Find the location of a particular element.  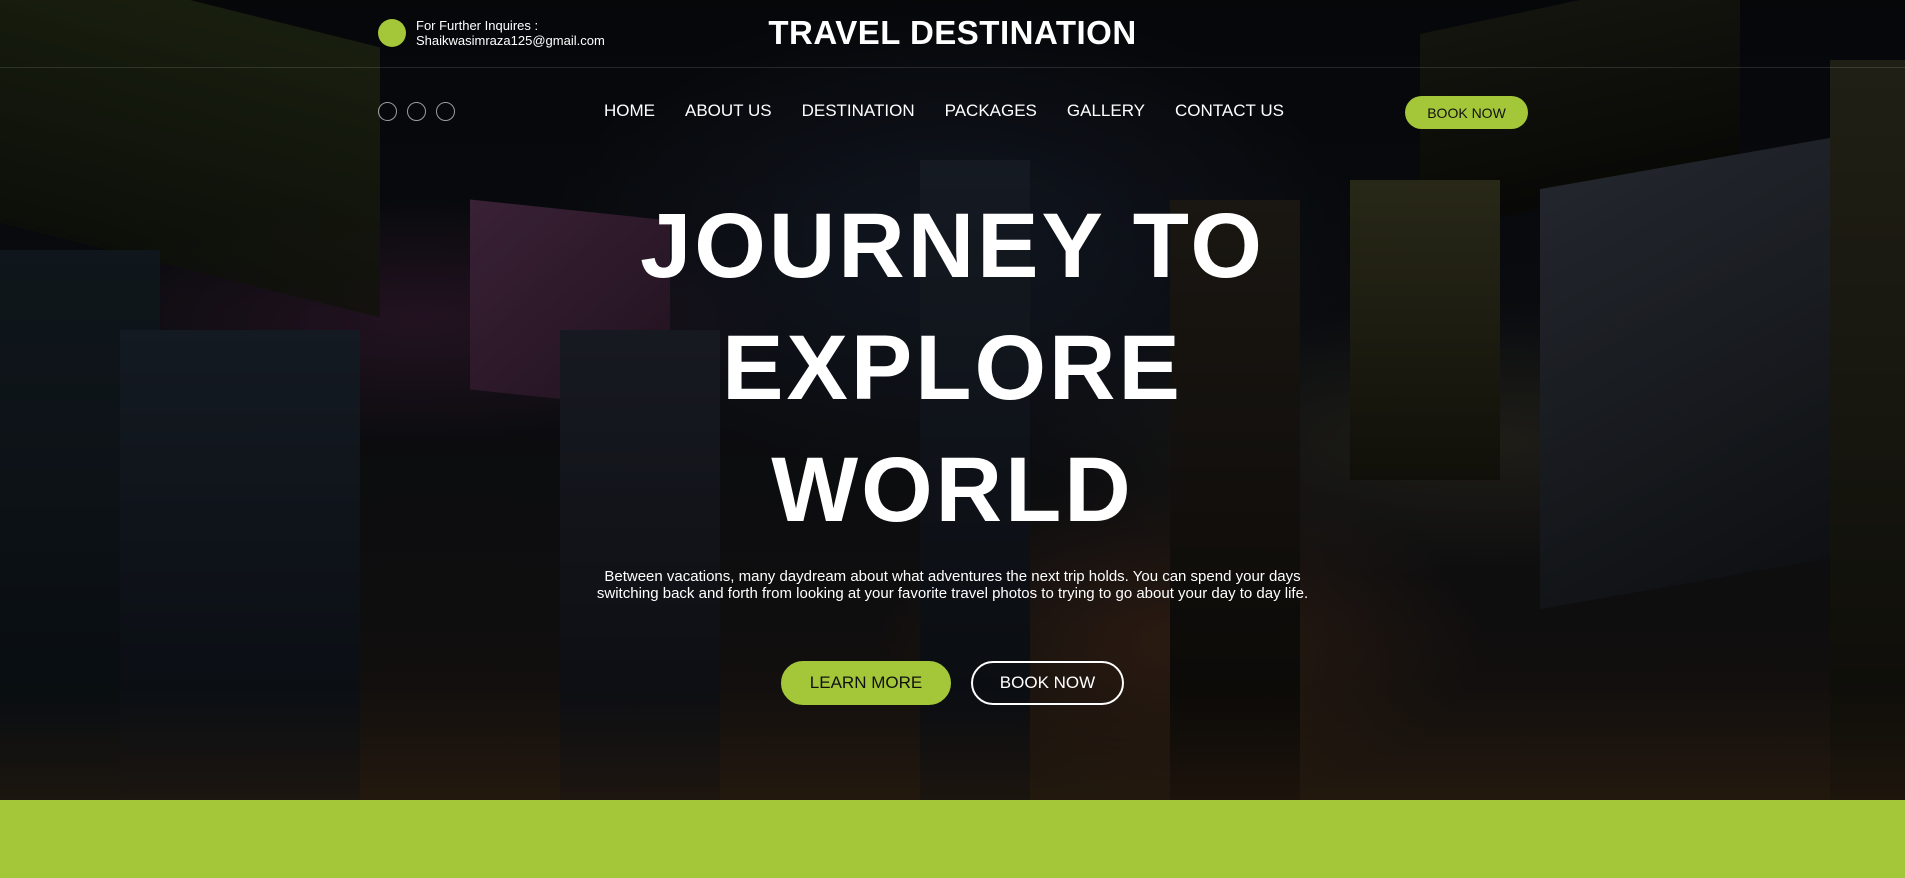

nav-item-packages: PACKAGES is located at coordinates (991, 111).